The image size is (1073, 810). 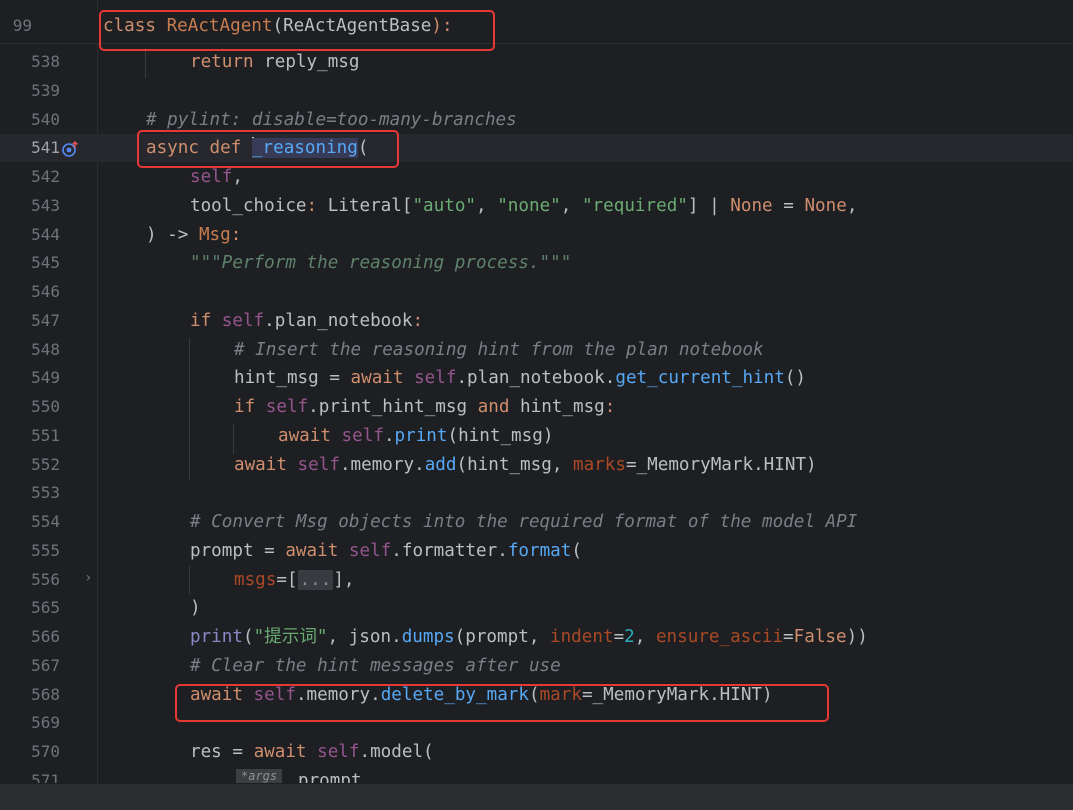 I want to click on line-number: 568, so click(x=45, y=694).